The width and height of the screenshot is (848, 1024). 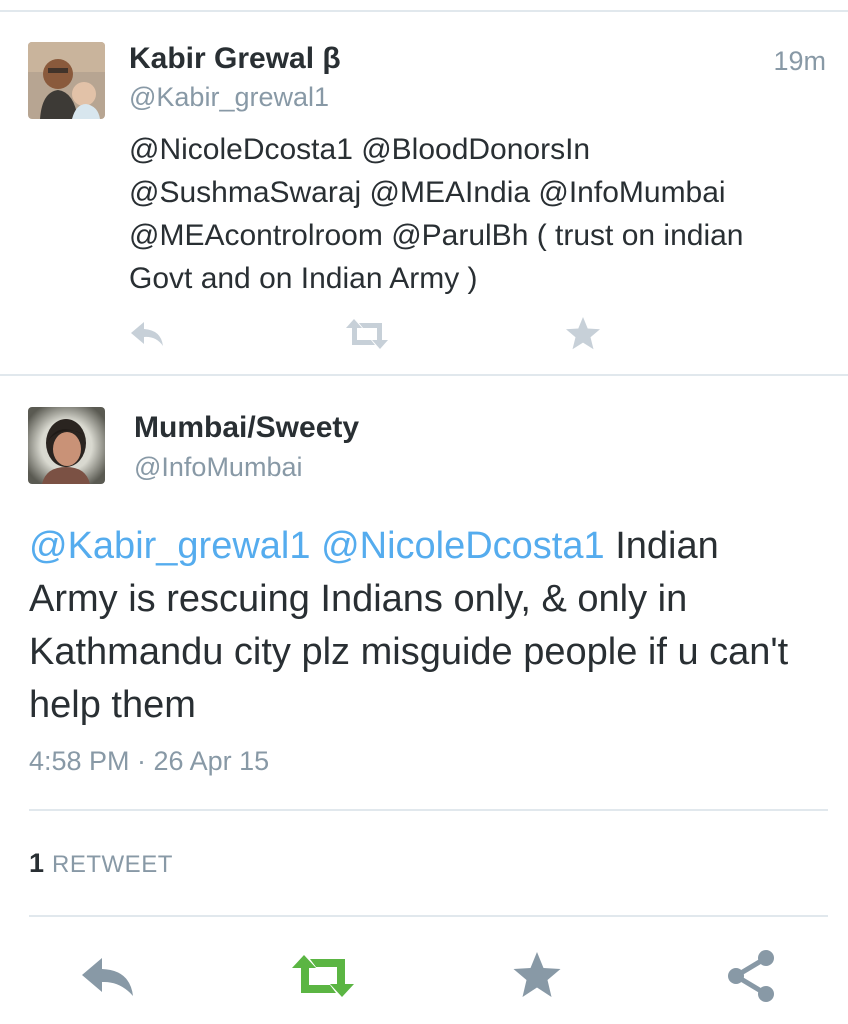 What do you see at coordinates (427, 192) in the screenshot?
I see `tweet-text-line: @SushmaSwaraj @MEAIndia @InfoMumbai` at bounding box center [427, 192].